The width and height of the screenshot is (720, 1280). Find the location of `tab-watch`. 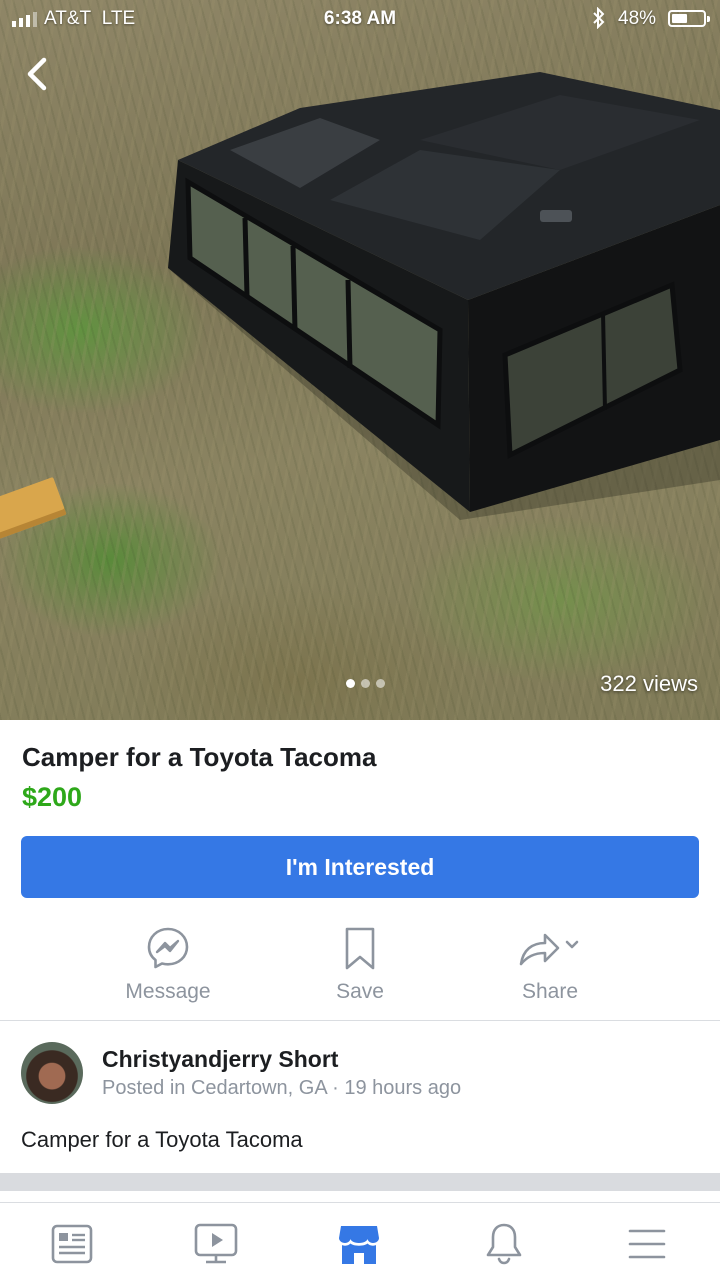

tab-watch is located at coordinates (216, 1244).